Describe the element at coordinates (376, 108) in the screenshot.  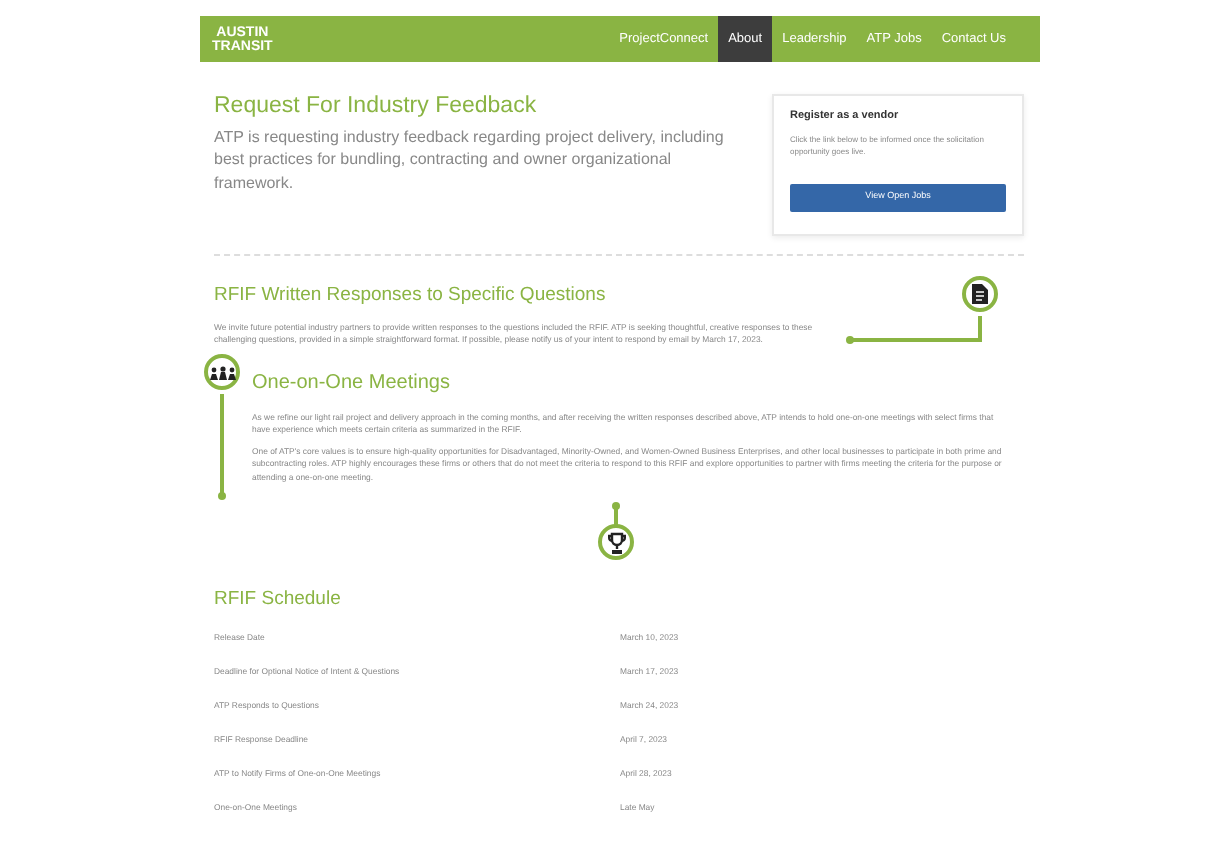
I see `page-title: Request For Industry Feedback` at that location.